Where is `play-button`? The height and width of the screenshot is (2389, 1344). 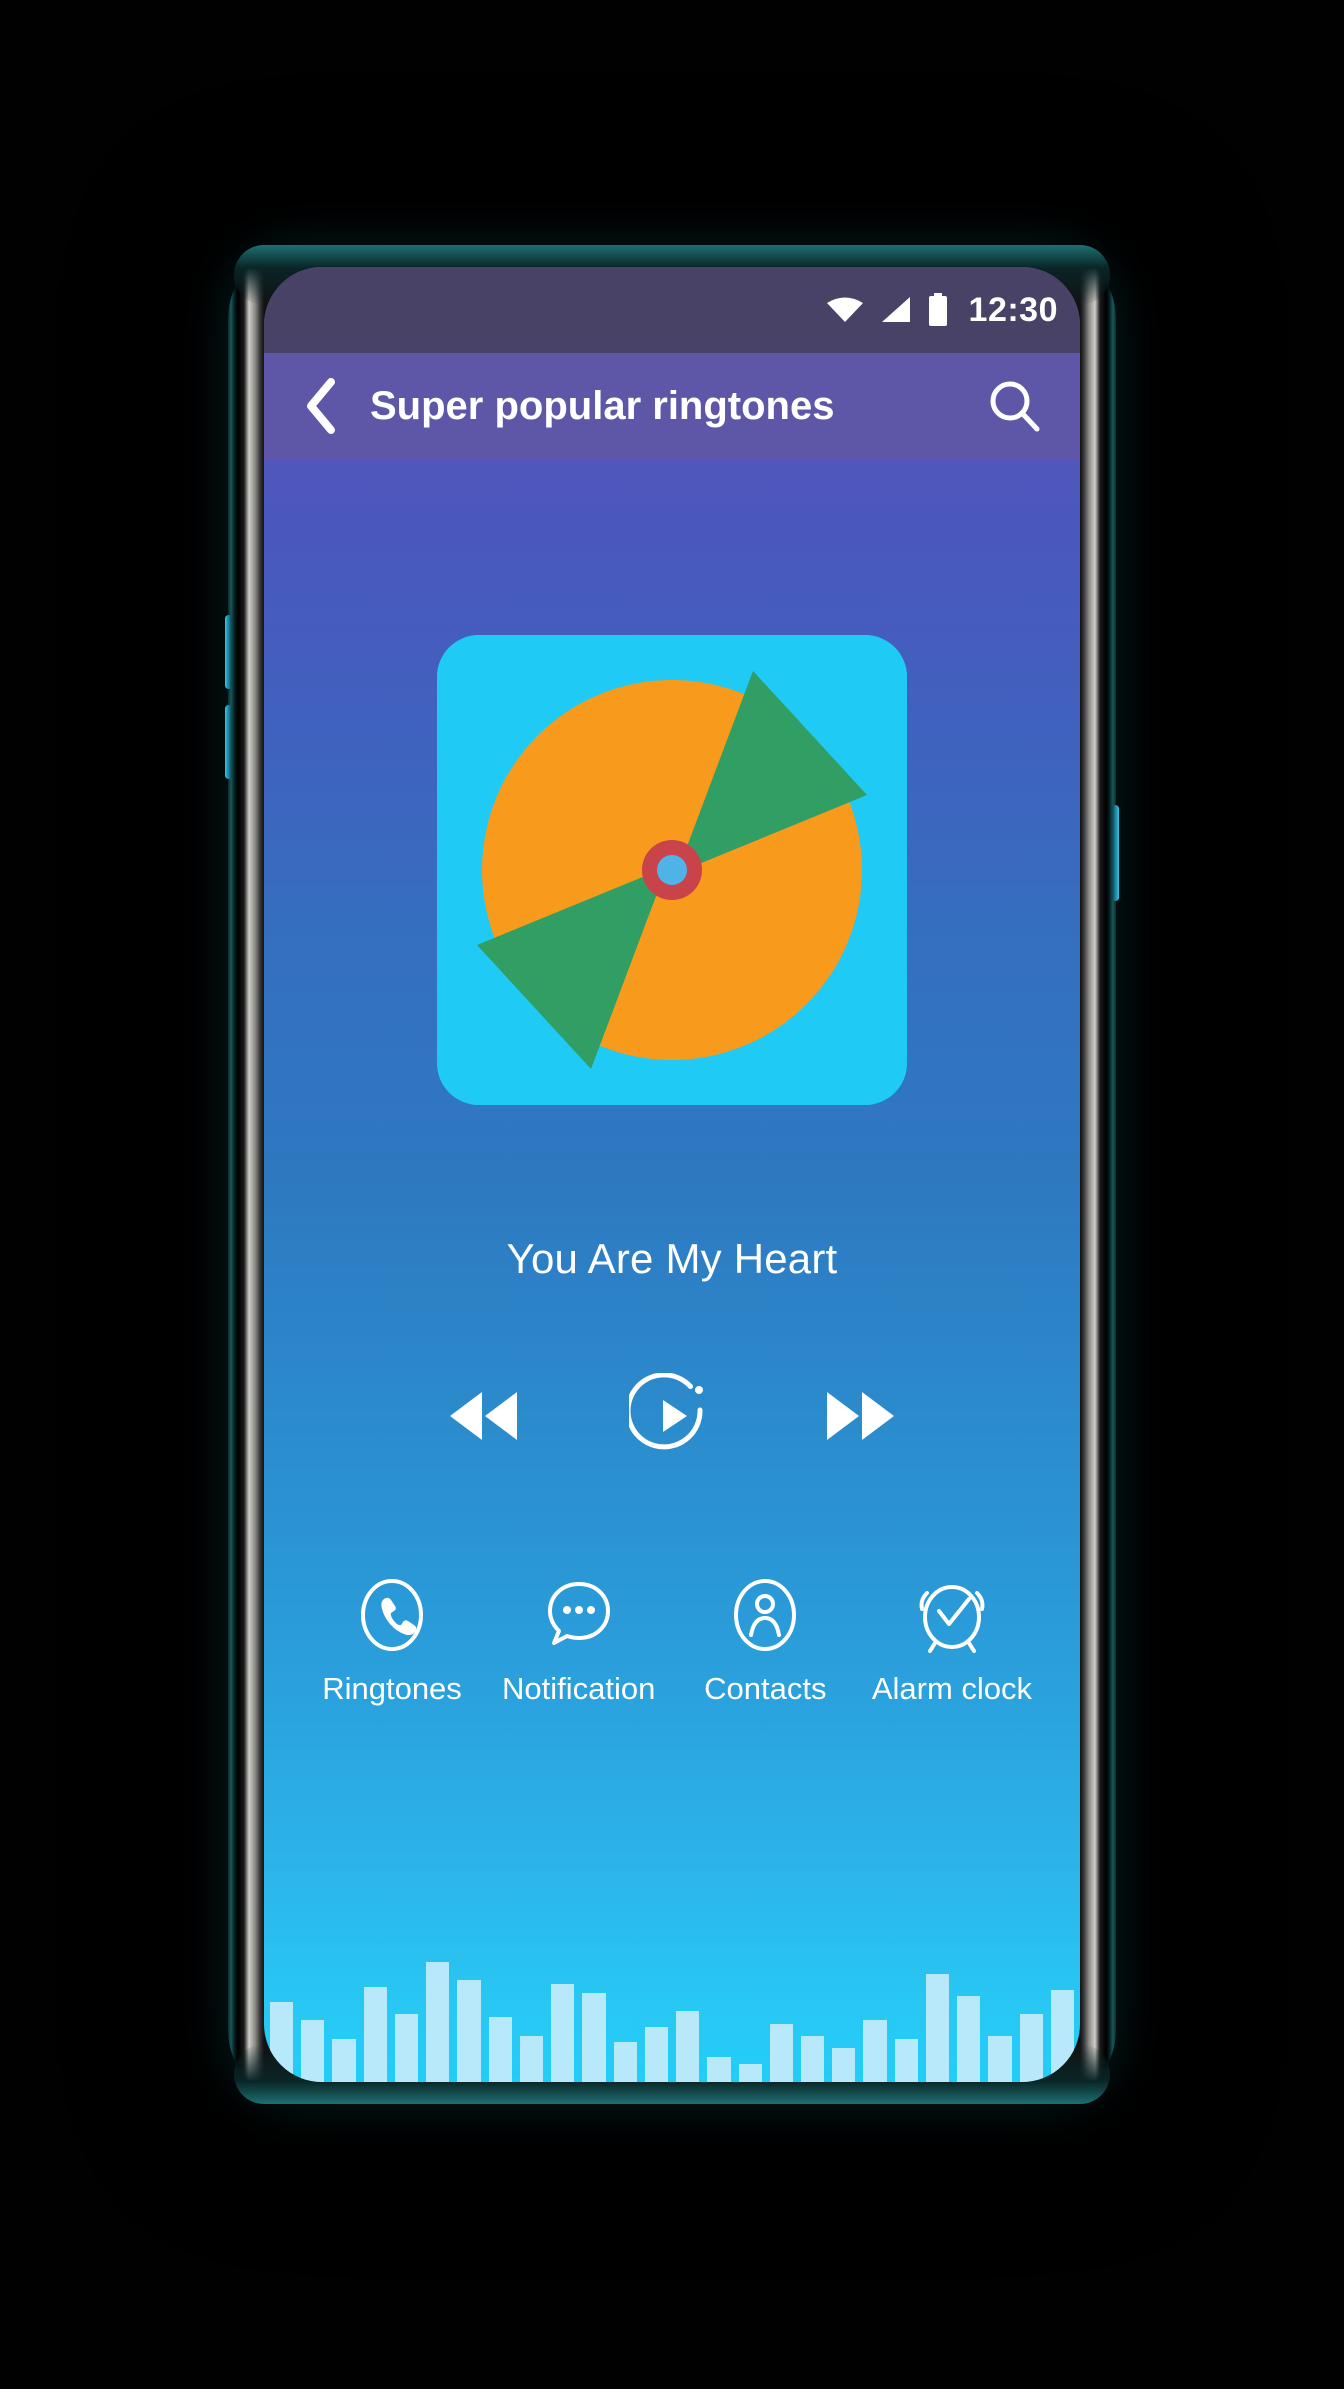
play-button is located at coordinates (672, 1416).